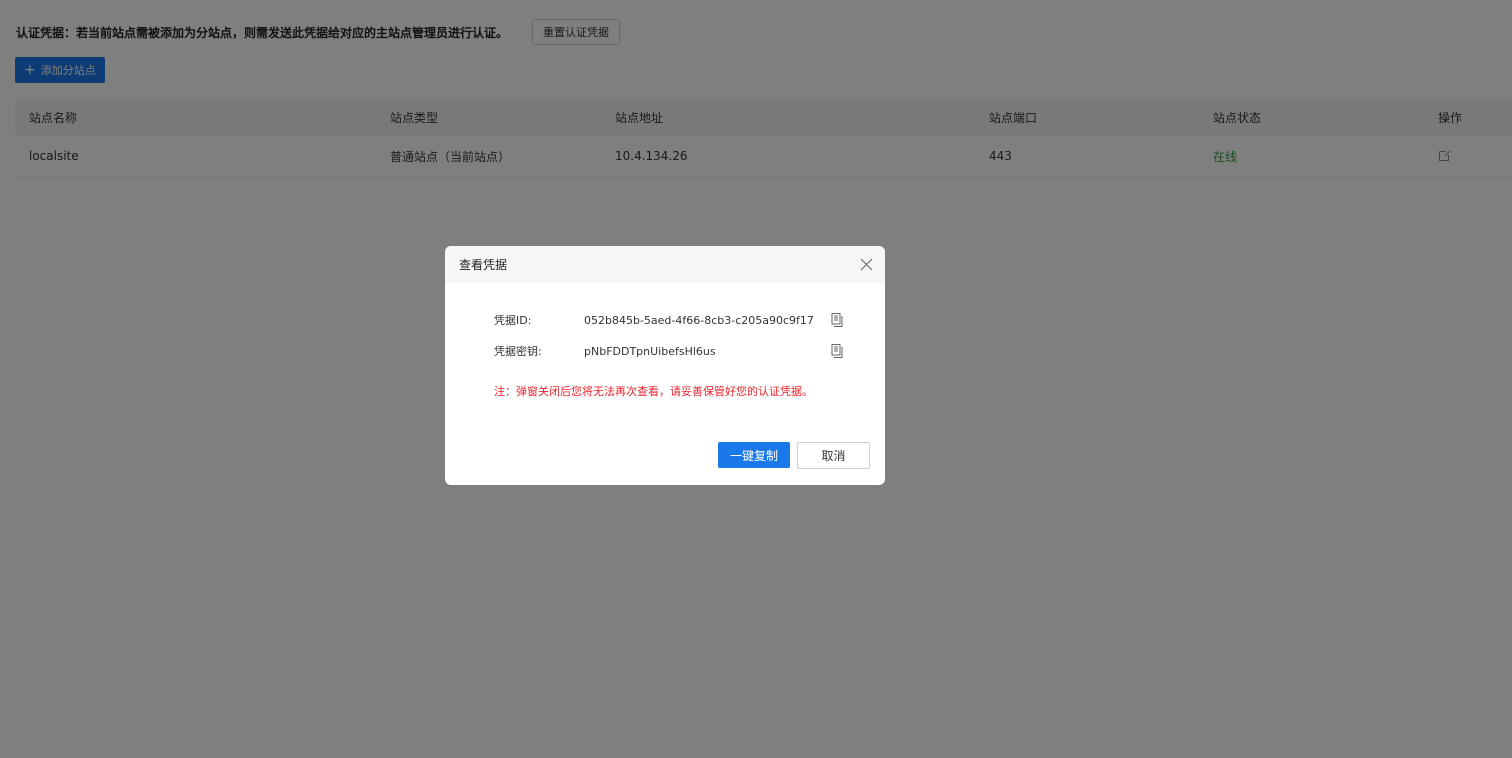 This screenshot has height=758, width=1512. Describe the element at coordinates (754, 455) in the screenshot. I see `copy-all-button: 一键复制` at that location.